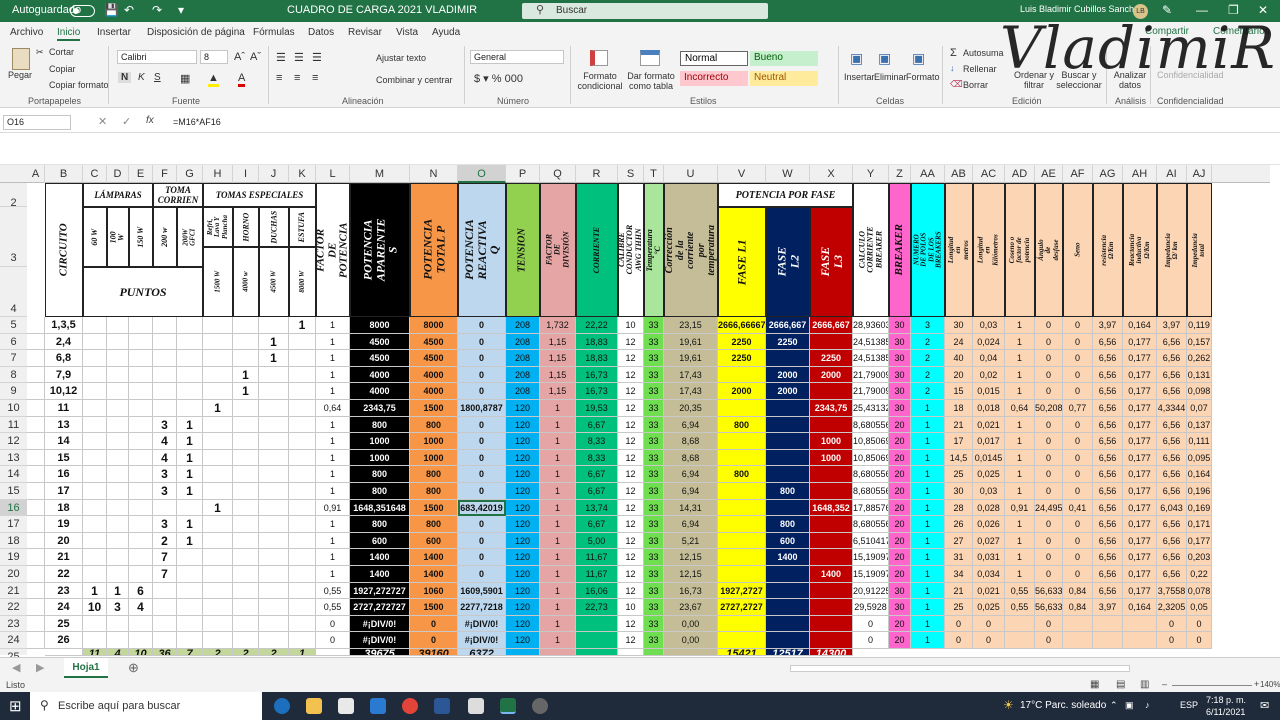 Image resolution: width=1280 pixels, height=720 pixels. Describe the element at coordinates (654, 541) in the screenshot. I see `cell-t18: 33` at that location.